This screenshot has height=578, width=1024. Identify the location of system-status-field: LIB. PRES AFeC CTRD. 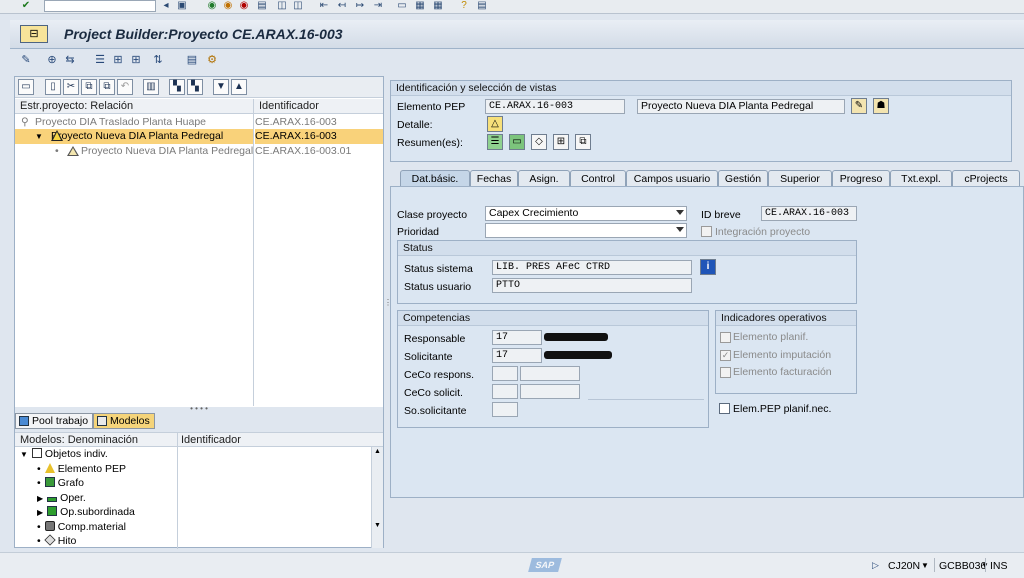
(592, 267).